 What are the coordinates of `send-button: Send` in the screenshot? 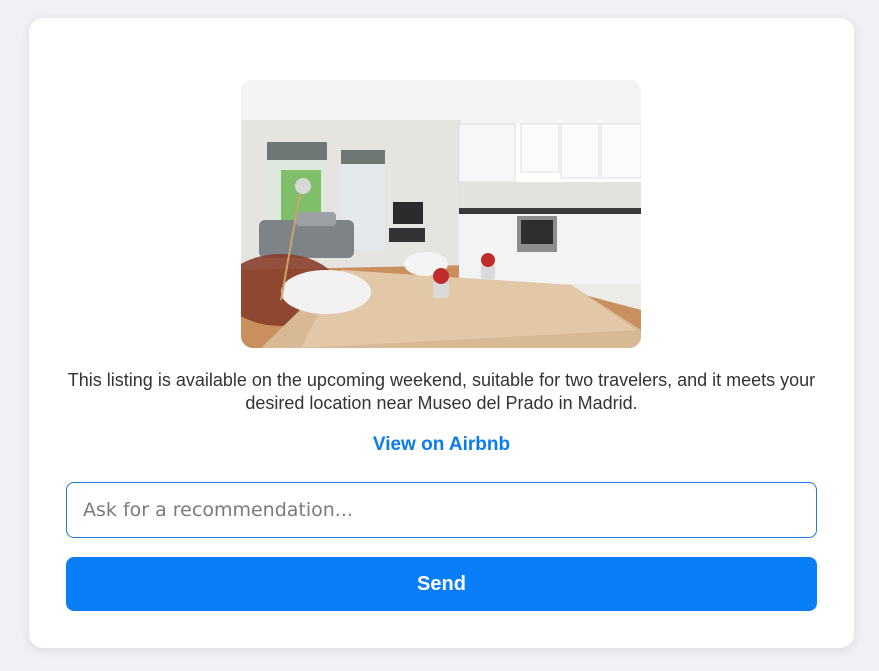 It's located at (441, 584).